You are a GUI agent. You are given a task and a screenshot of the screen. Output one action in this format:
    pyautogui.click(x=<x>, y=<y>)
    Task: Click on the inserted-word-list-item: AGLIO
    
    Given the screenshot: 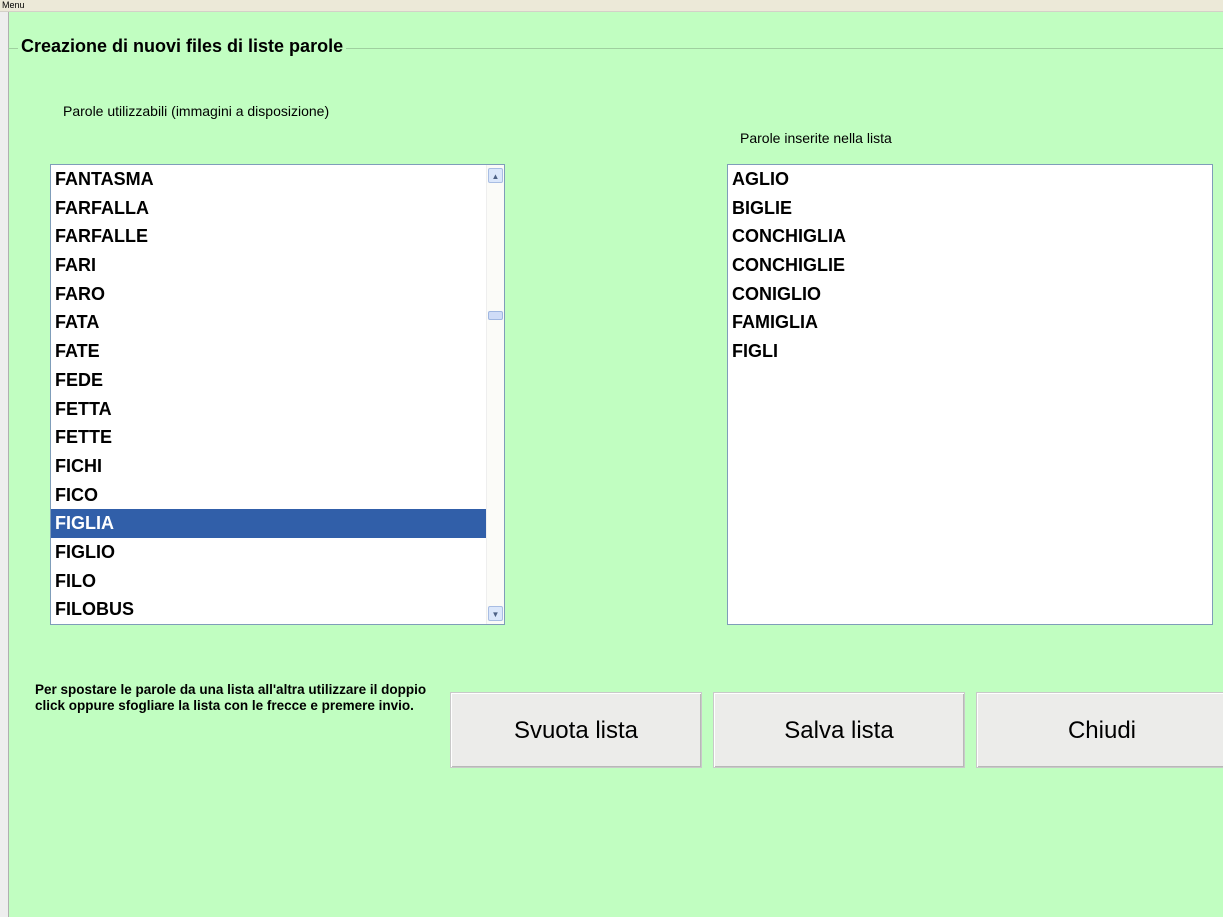 What is the action you would take?
    pyautogui.click(x=970, y=179)
    